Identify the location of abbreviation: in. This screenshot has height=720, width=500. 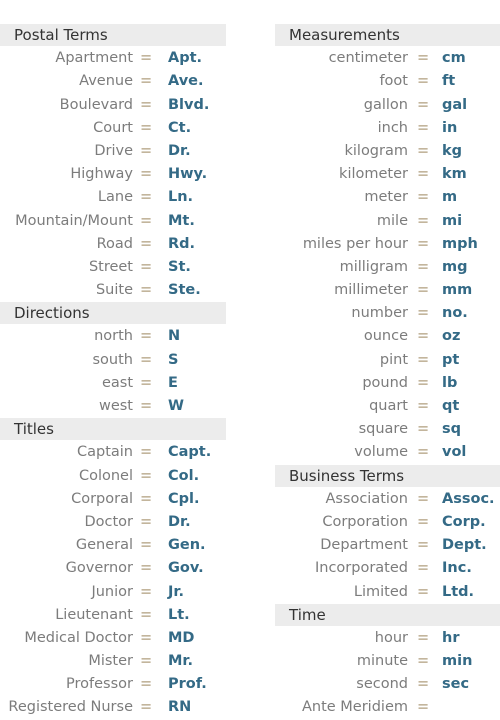
(450, 127).